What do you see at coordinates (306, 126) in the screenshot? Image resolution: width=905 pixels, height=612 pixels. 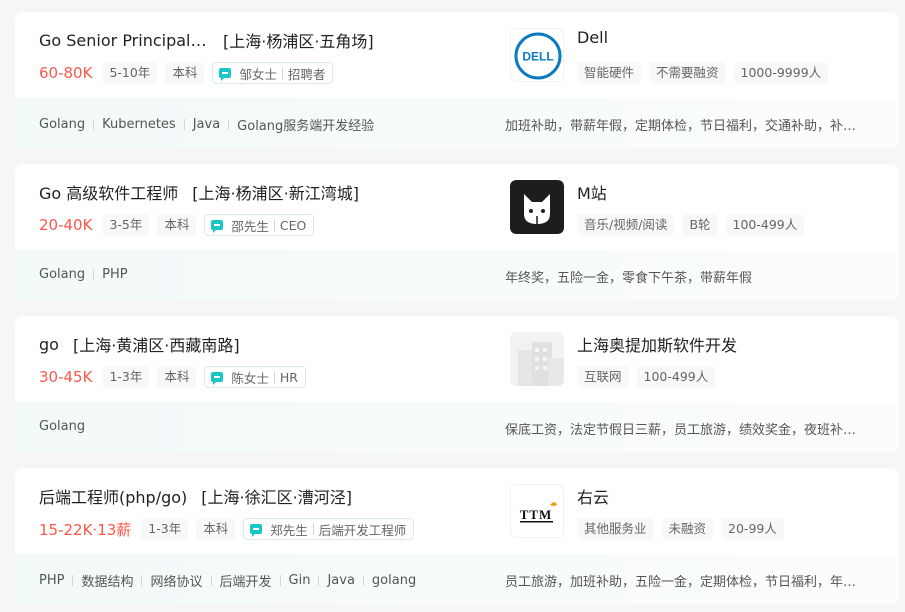 I see `skill-tag: Golang服务端开发经验` at bounding box center [306, 126].